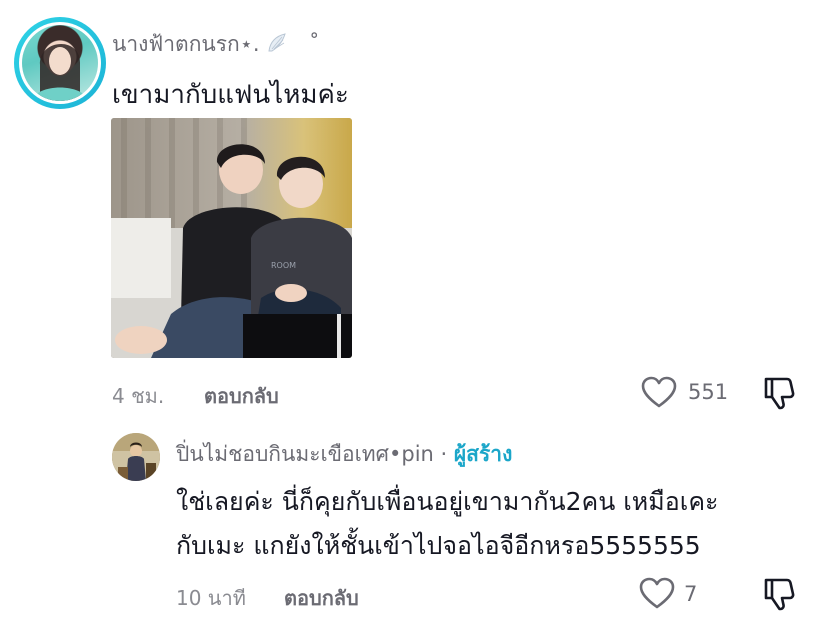 This screenshot has width=828, height=622. What do you see at coordinates (277, 42) in the screenshot?
I see `angel-wing-icon` at bounding box center [277, 42].